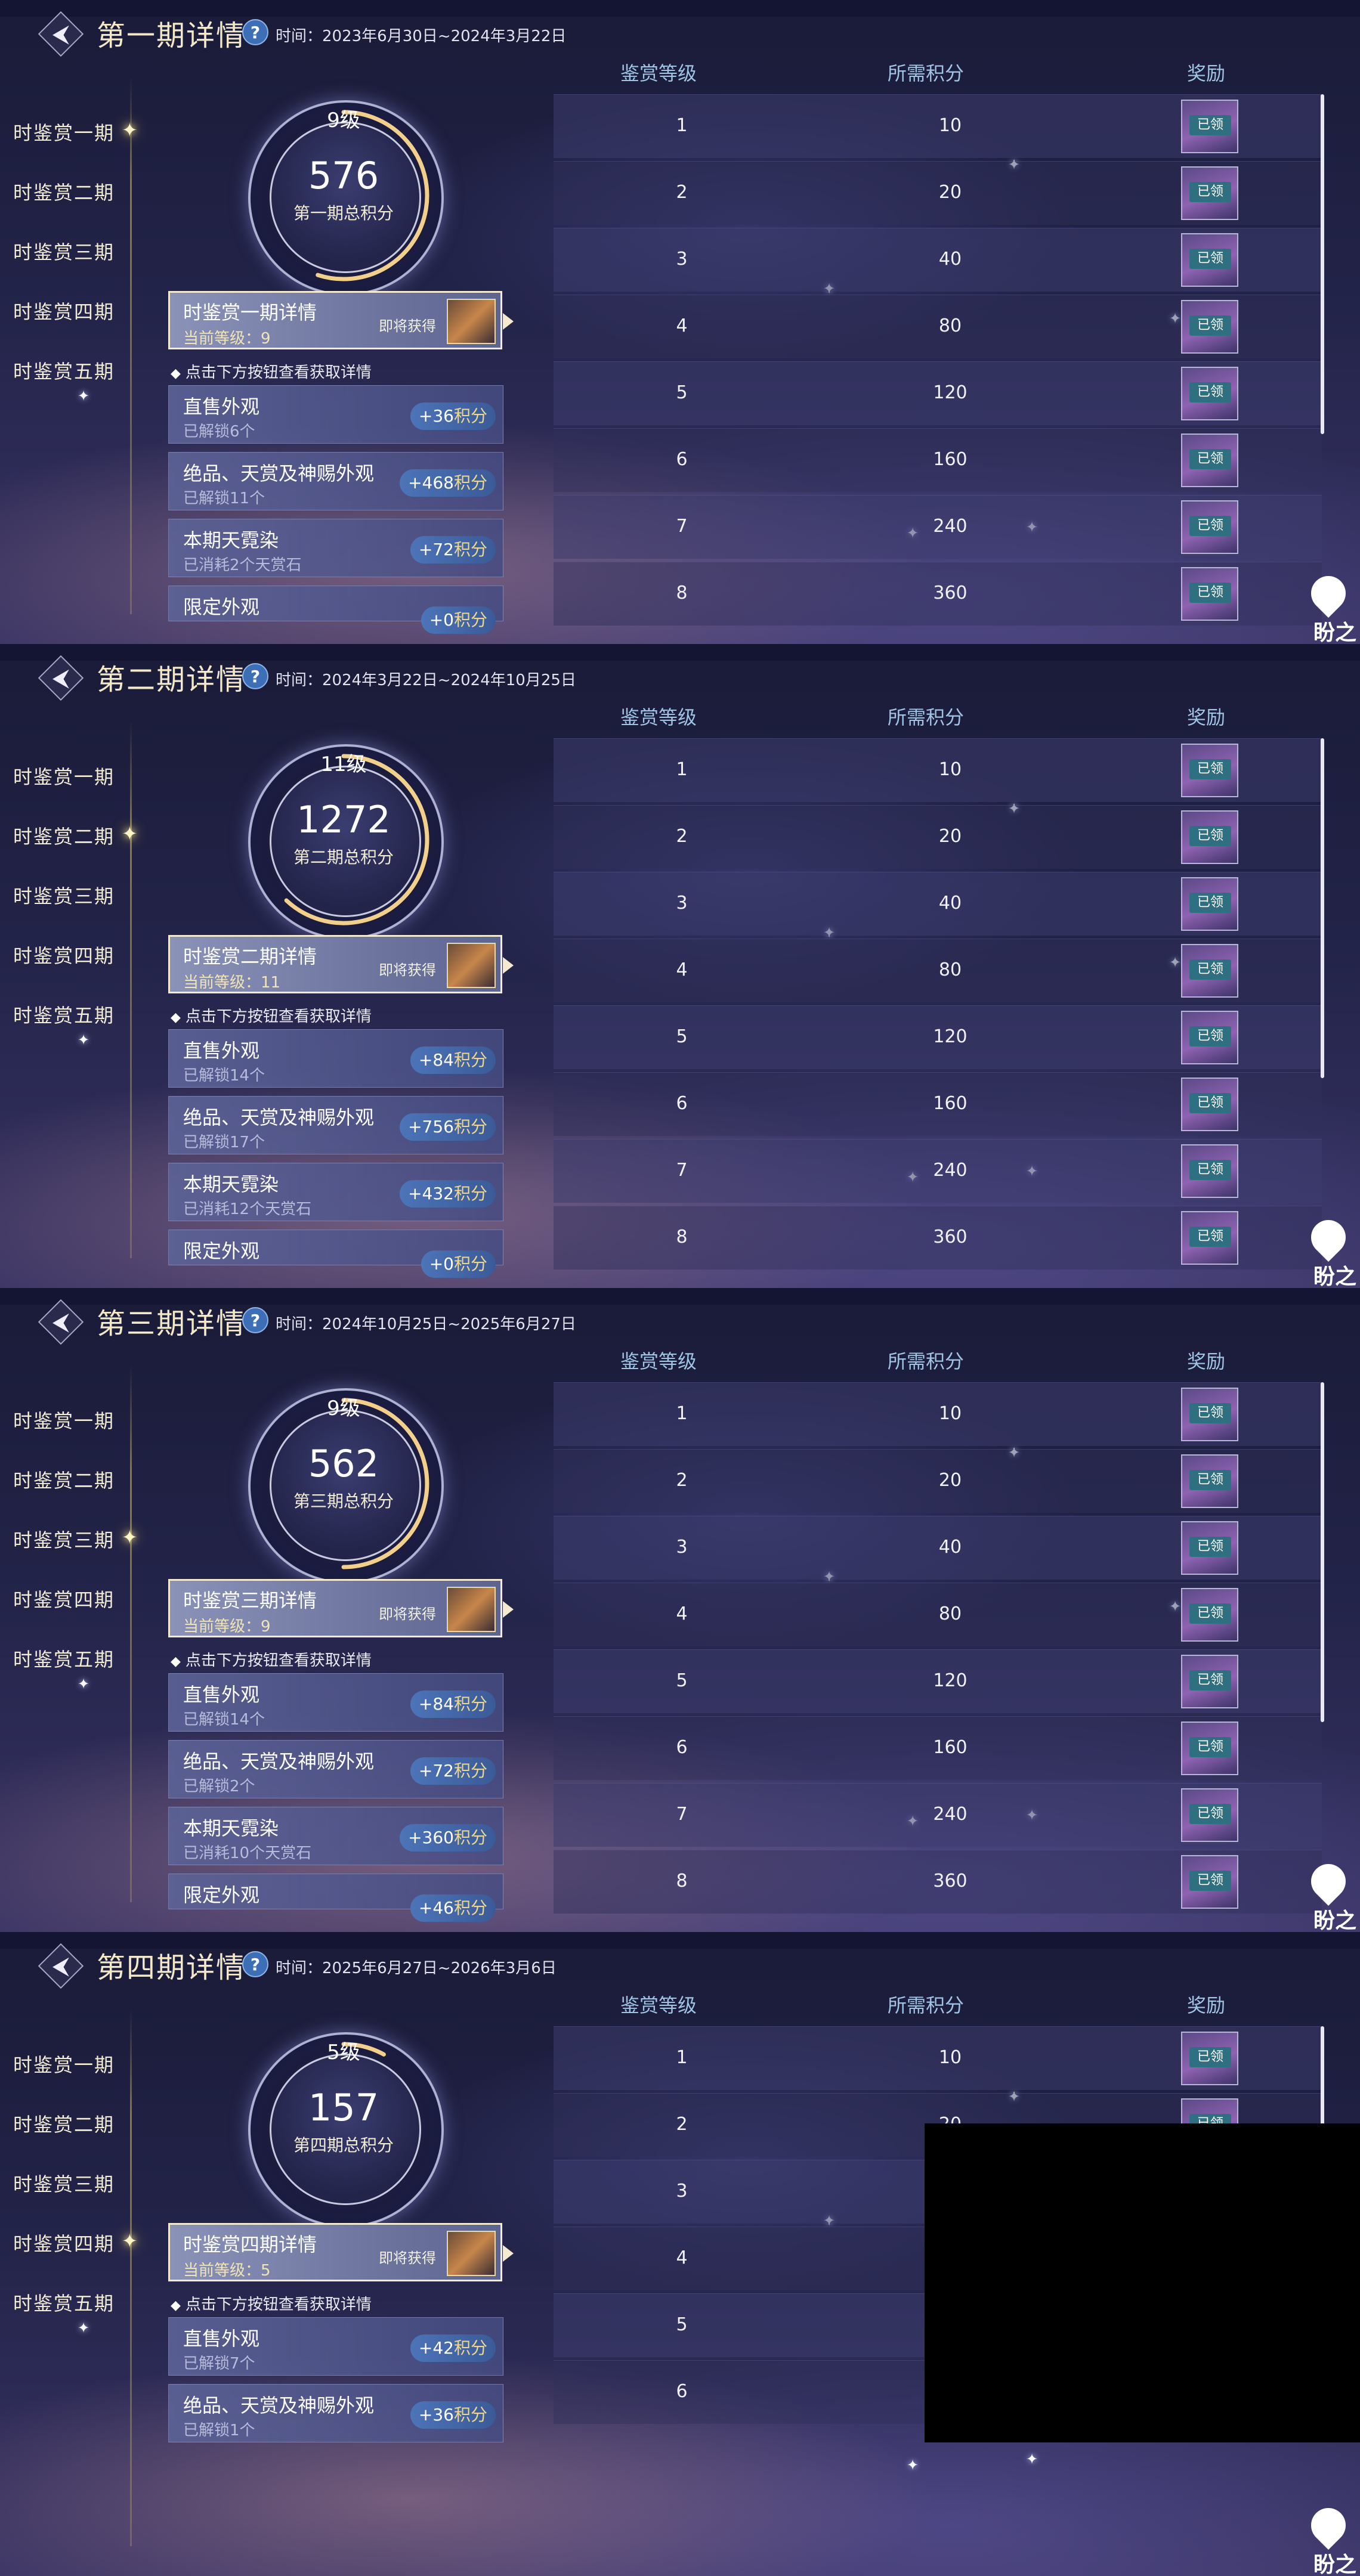  I want to click on score-source-card: 直售外观 已解锁7个 +42积分, so click(335, 2346).